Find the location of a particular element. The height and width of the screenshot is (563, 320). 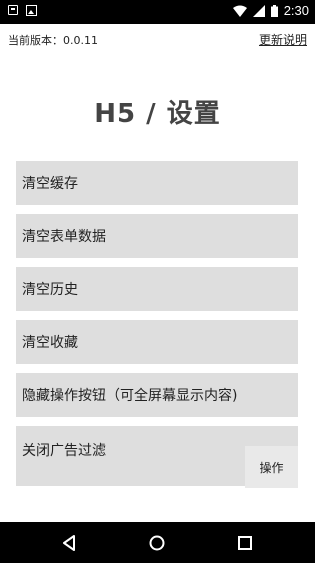

notification-icon is located at coordinates (13, 10).